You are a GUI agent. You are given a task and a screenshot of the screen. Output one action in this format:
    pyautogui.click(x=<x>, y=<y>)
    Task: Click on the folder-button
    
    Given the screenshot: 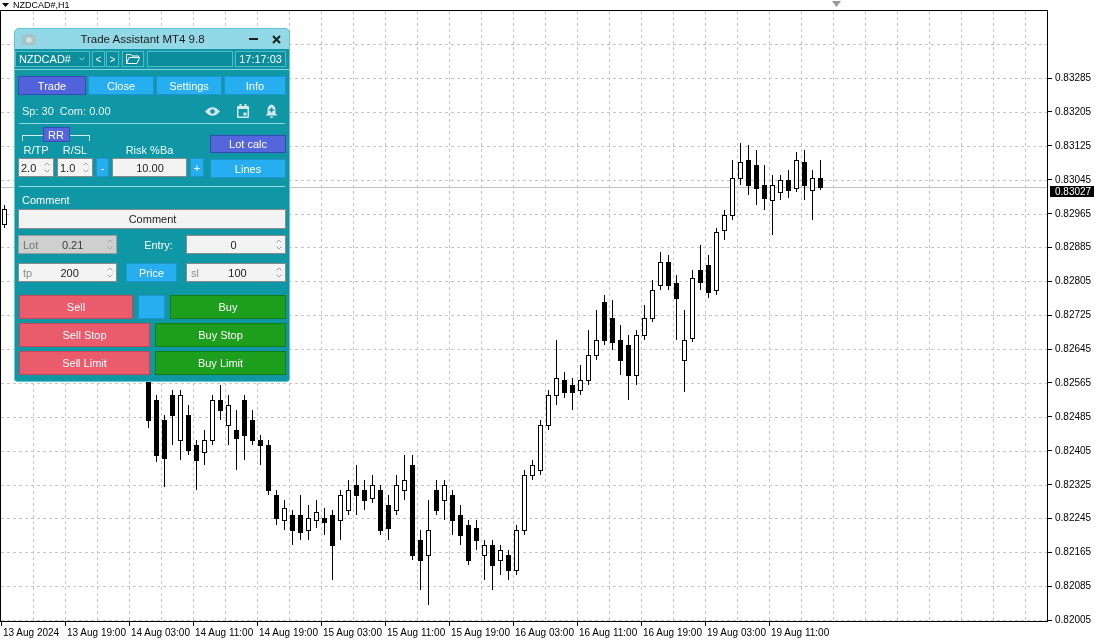 What is the action you would take?
    pyautogui.click(x=133, y=59)
    